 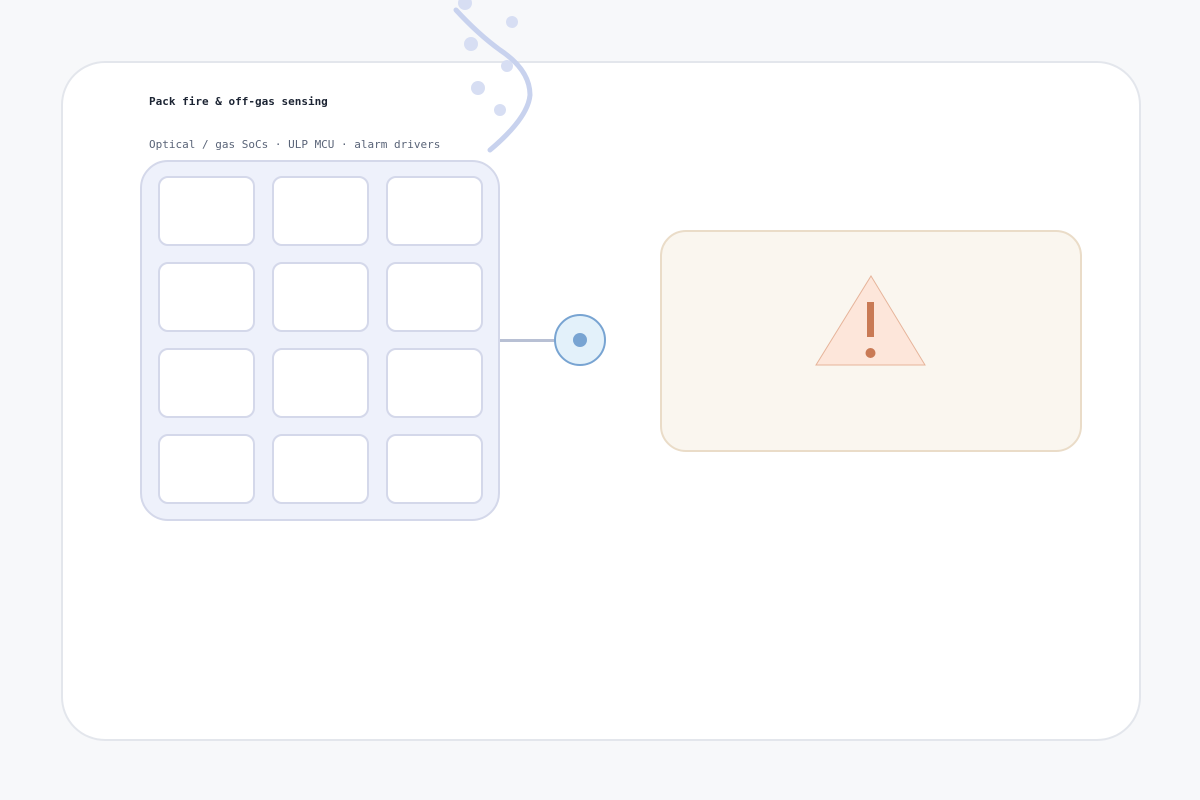 What do you see at coordinates (870, 320) in the screenshot?
I see `warning-triangle-icon` at bounding box center [870, 320].